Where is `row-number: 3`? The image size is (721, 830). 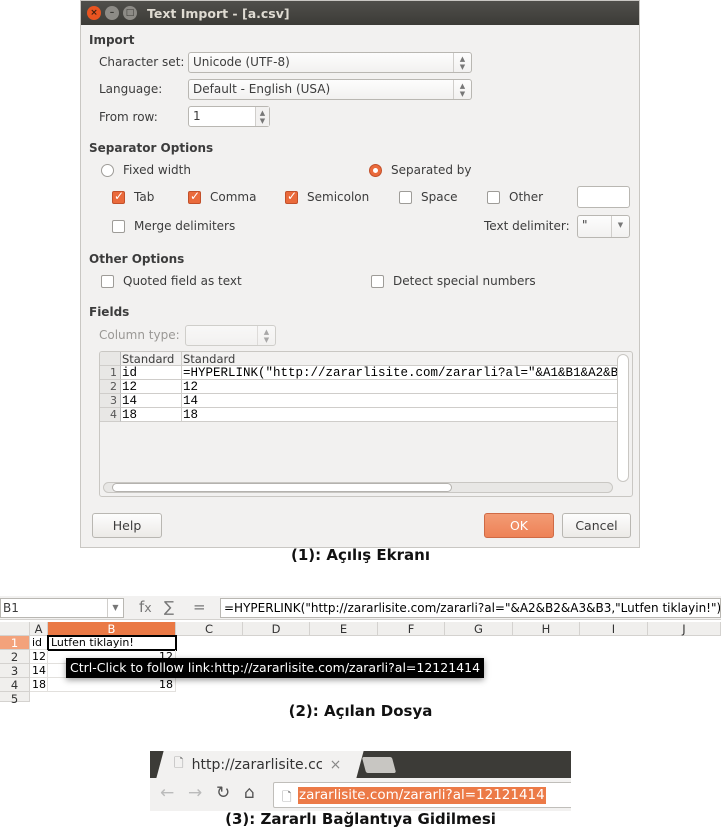
row-number: 3 is located at coordinates (110, 401).